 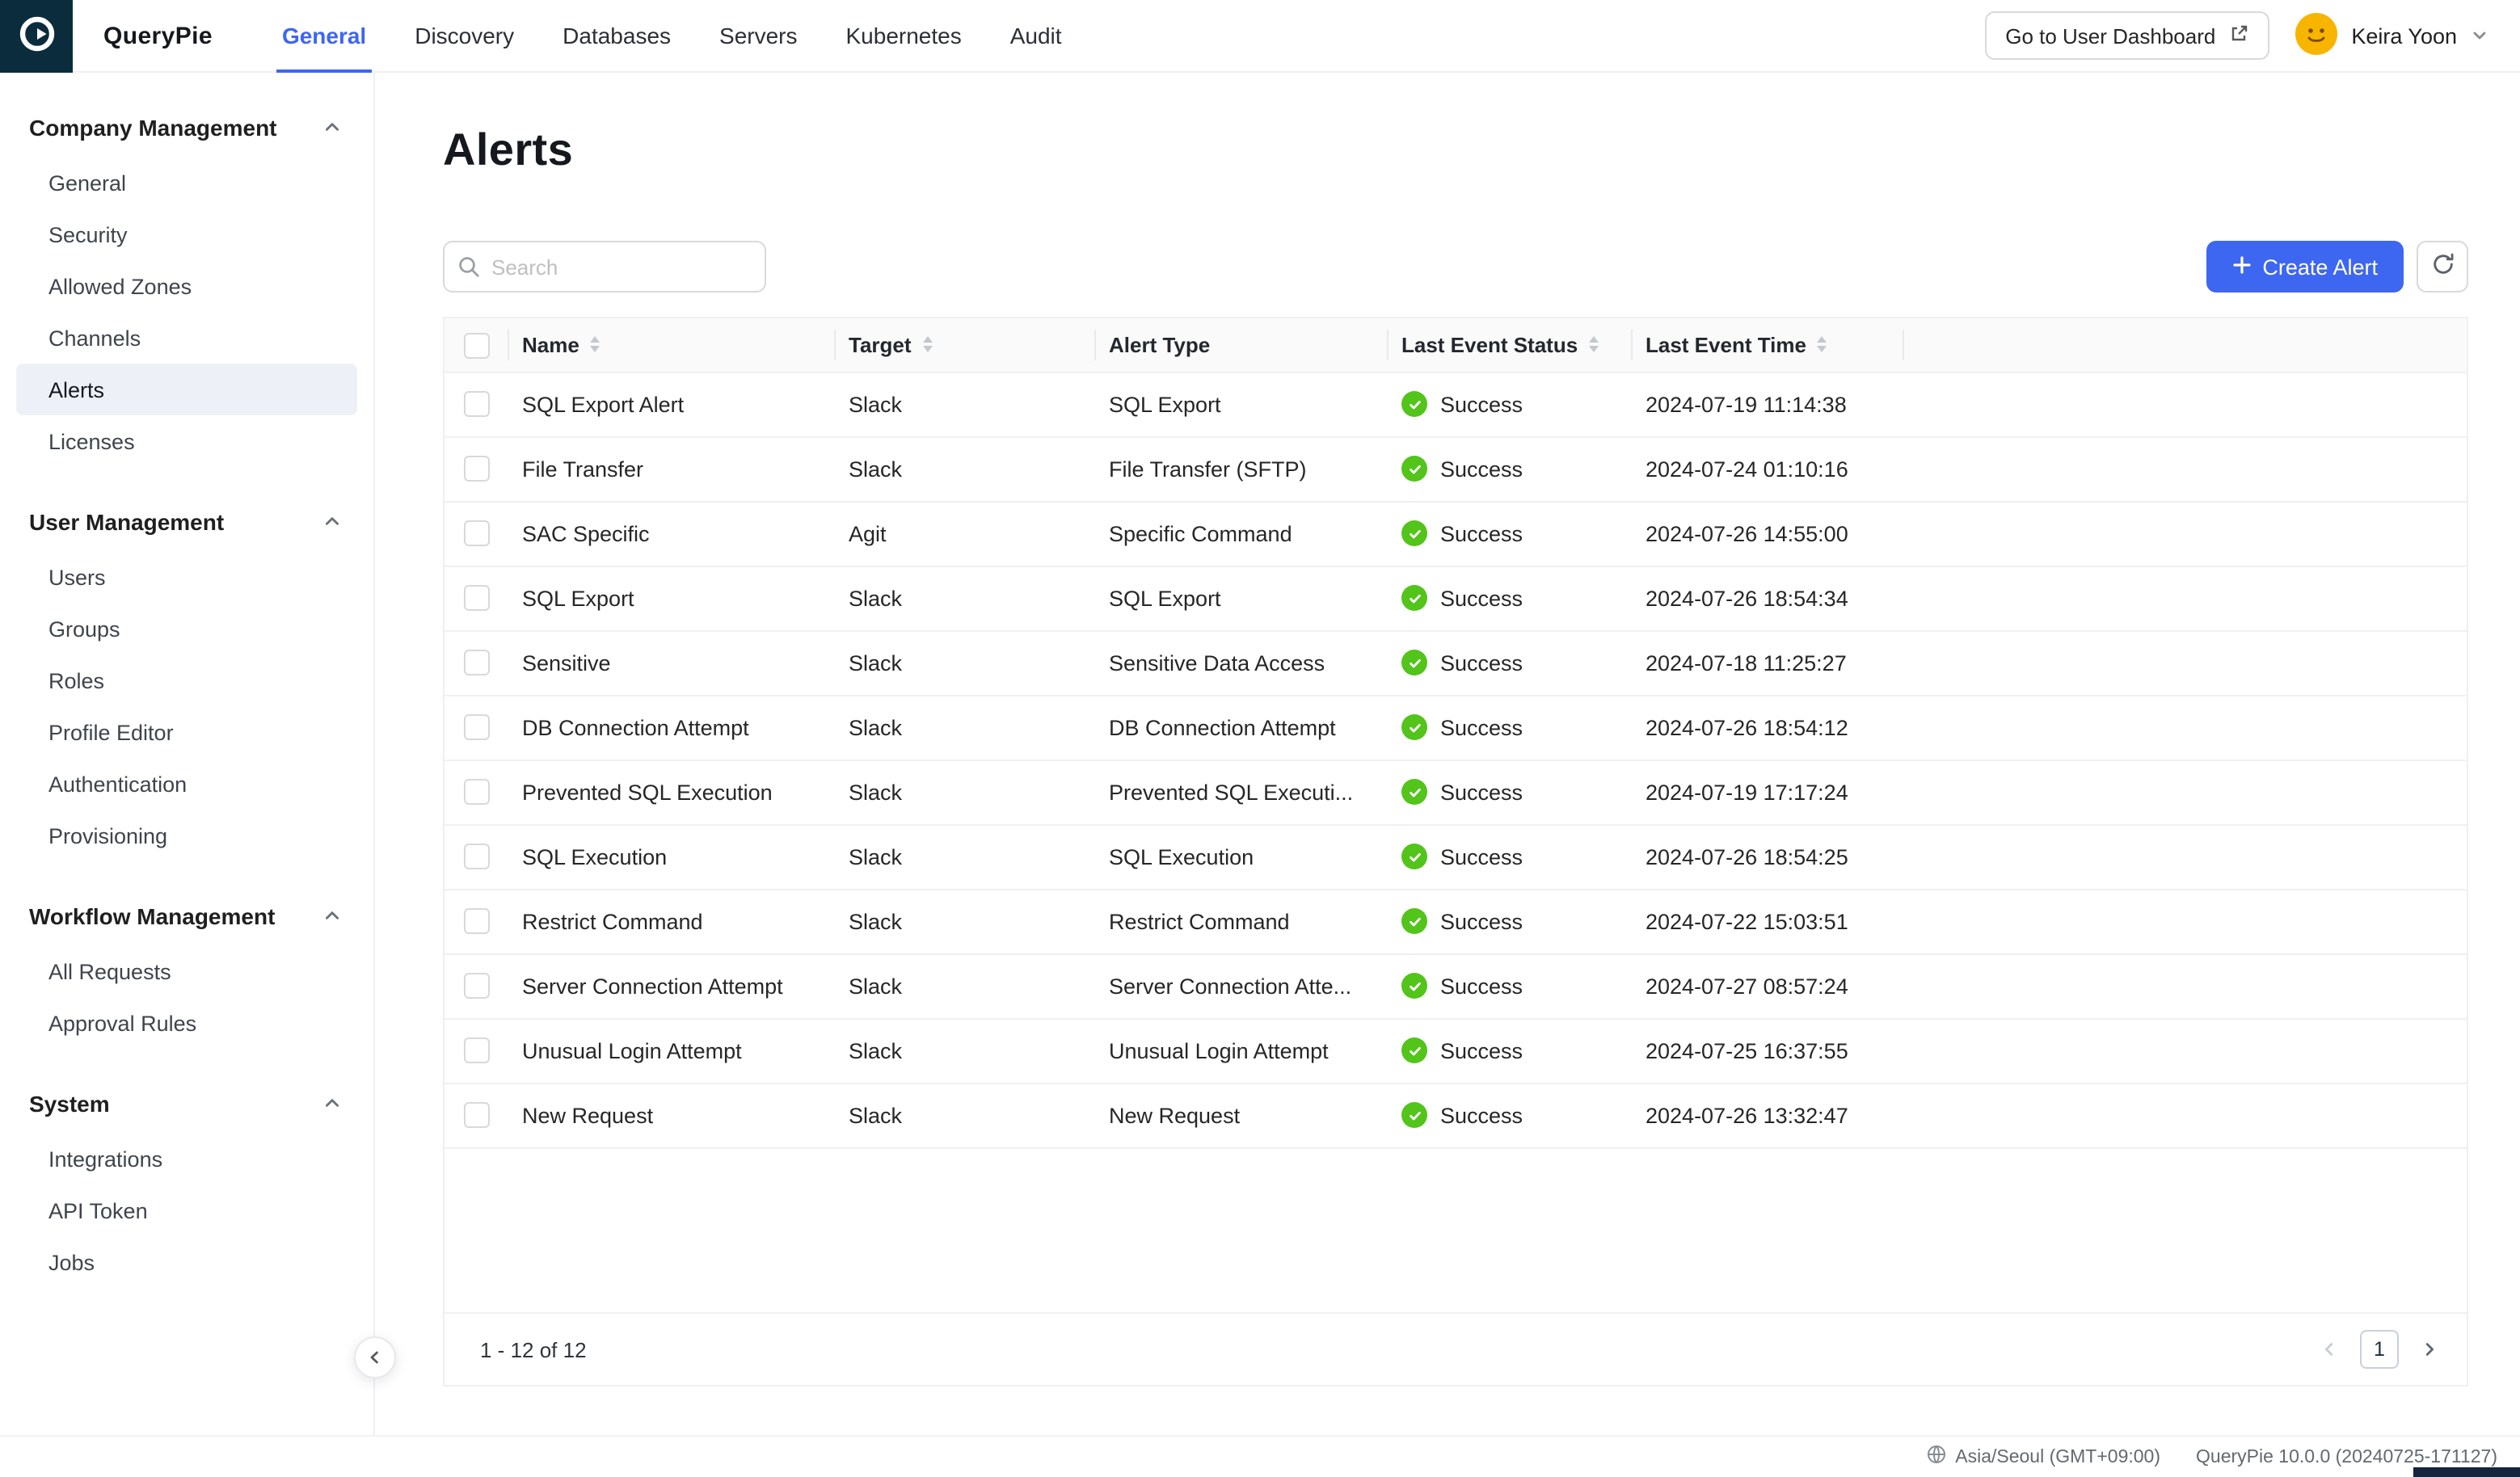 What do you see at coordinates (186, 182) in the screenshot?
I see `sidebar-item-general: General` at bounding box center [186, 182].